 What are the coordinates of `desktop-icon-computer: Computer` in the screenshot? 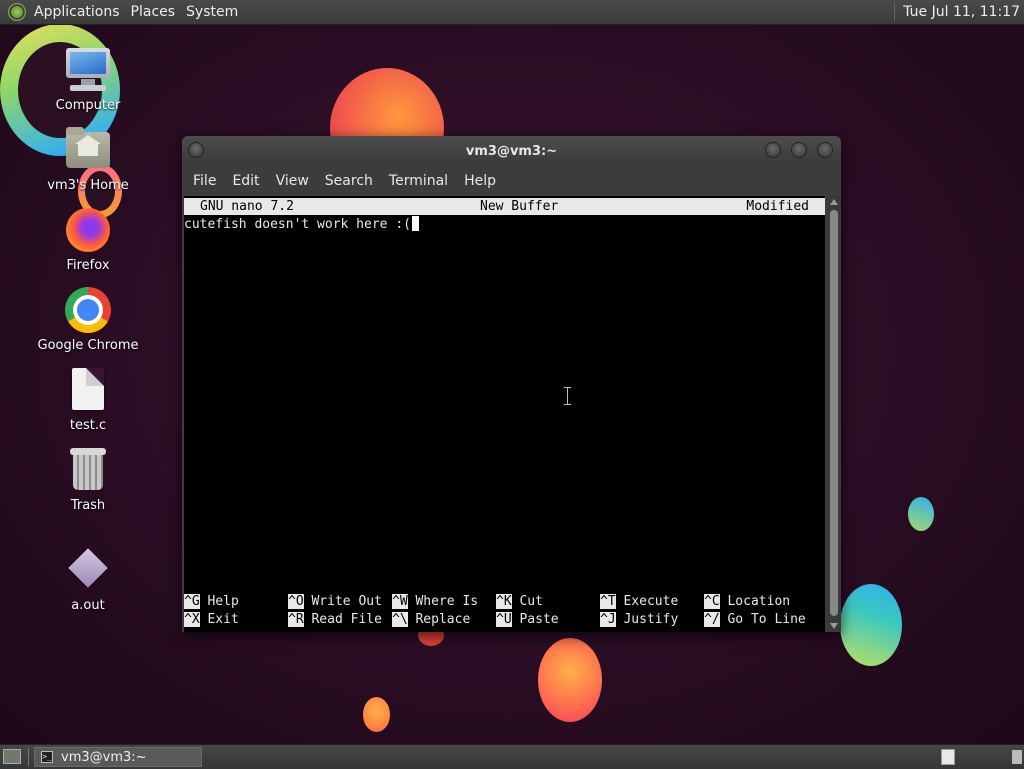 It's located at (88, 79).